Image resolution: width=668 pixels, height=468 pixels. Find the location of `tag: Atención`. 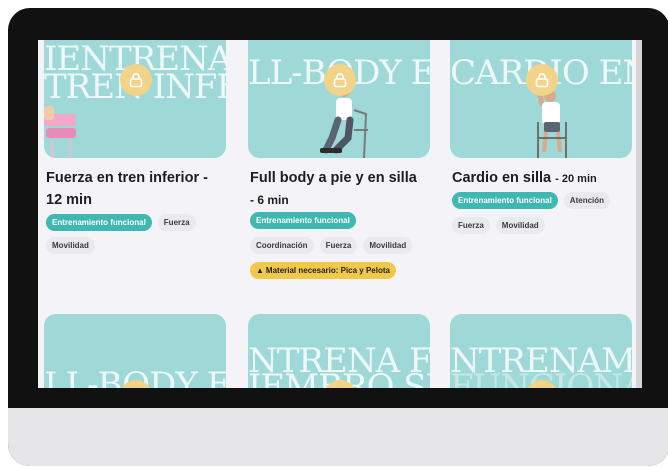

tag: Atención is located at coordinates (587, 200).